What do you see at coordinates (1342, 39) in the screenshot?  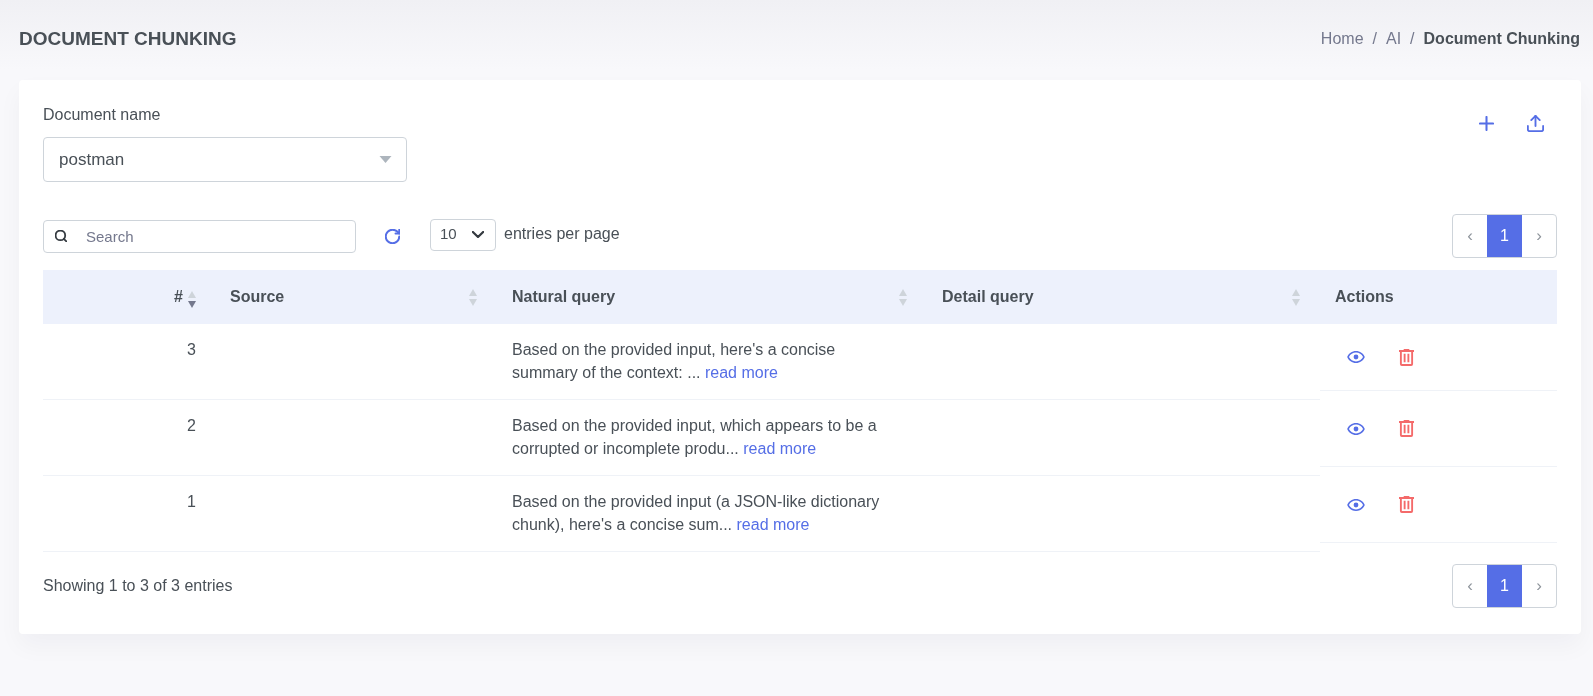 I see `breadcrumb-link: Home` at bounding box center [1342, 39].